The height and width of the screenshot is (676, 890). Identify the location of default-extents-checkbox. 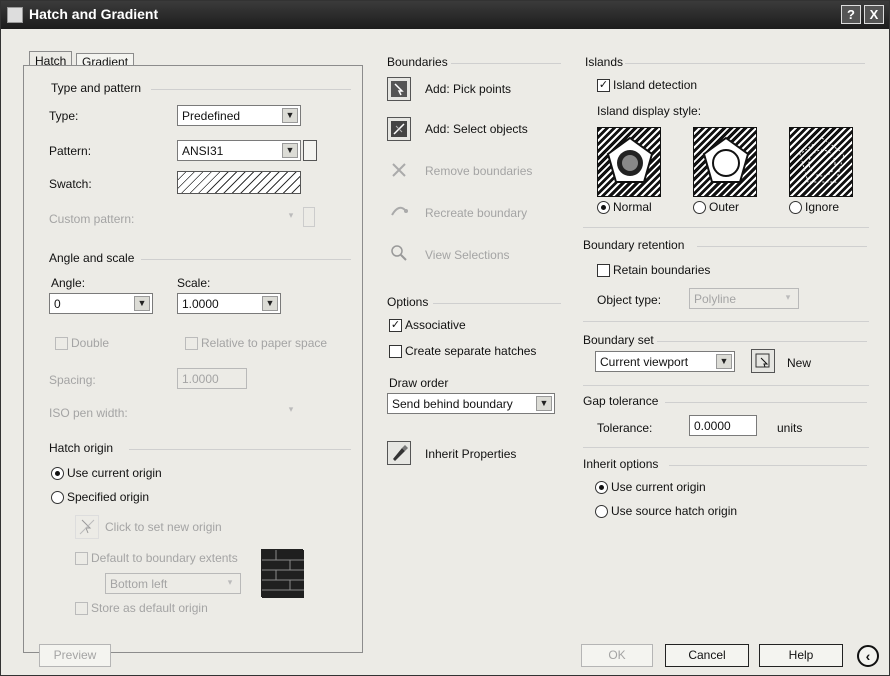
(81, 558).